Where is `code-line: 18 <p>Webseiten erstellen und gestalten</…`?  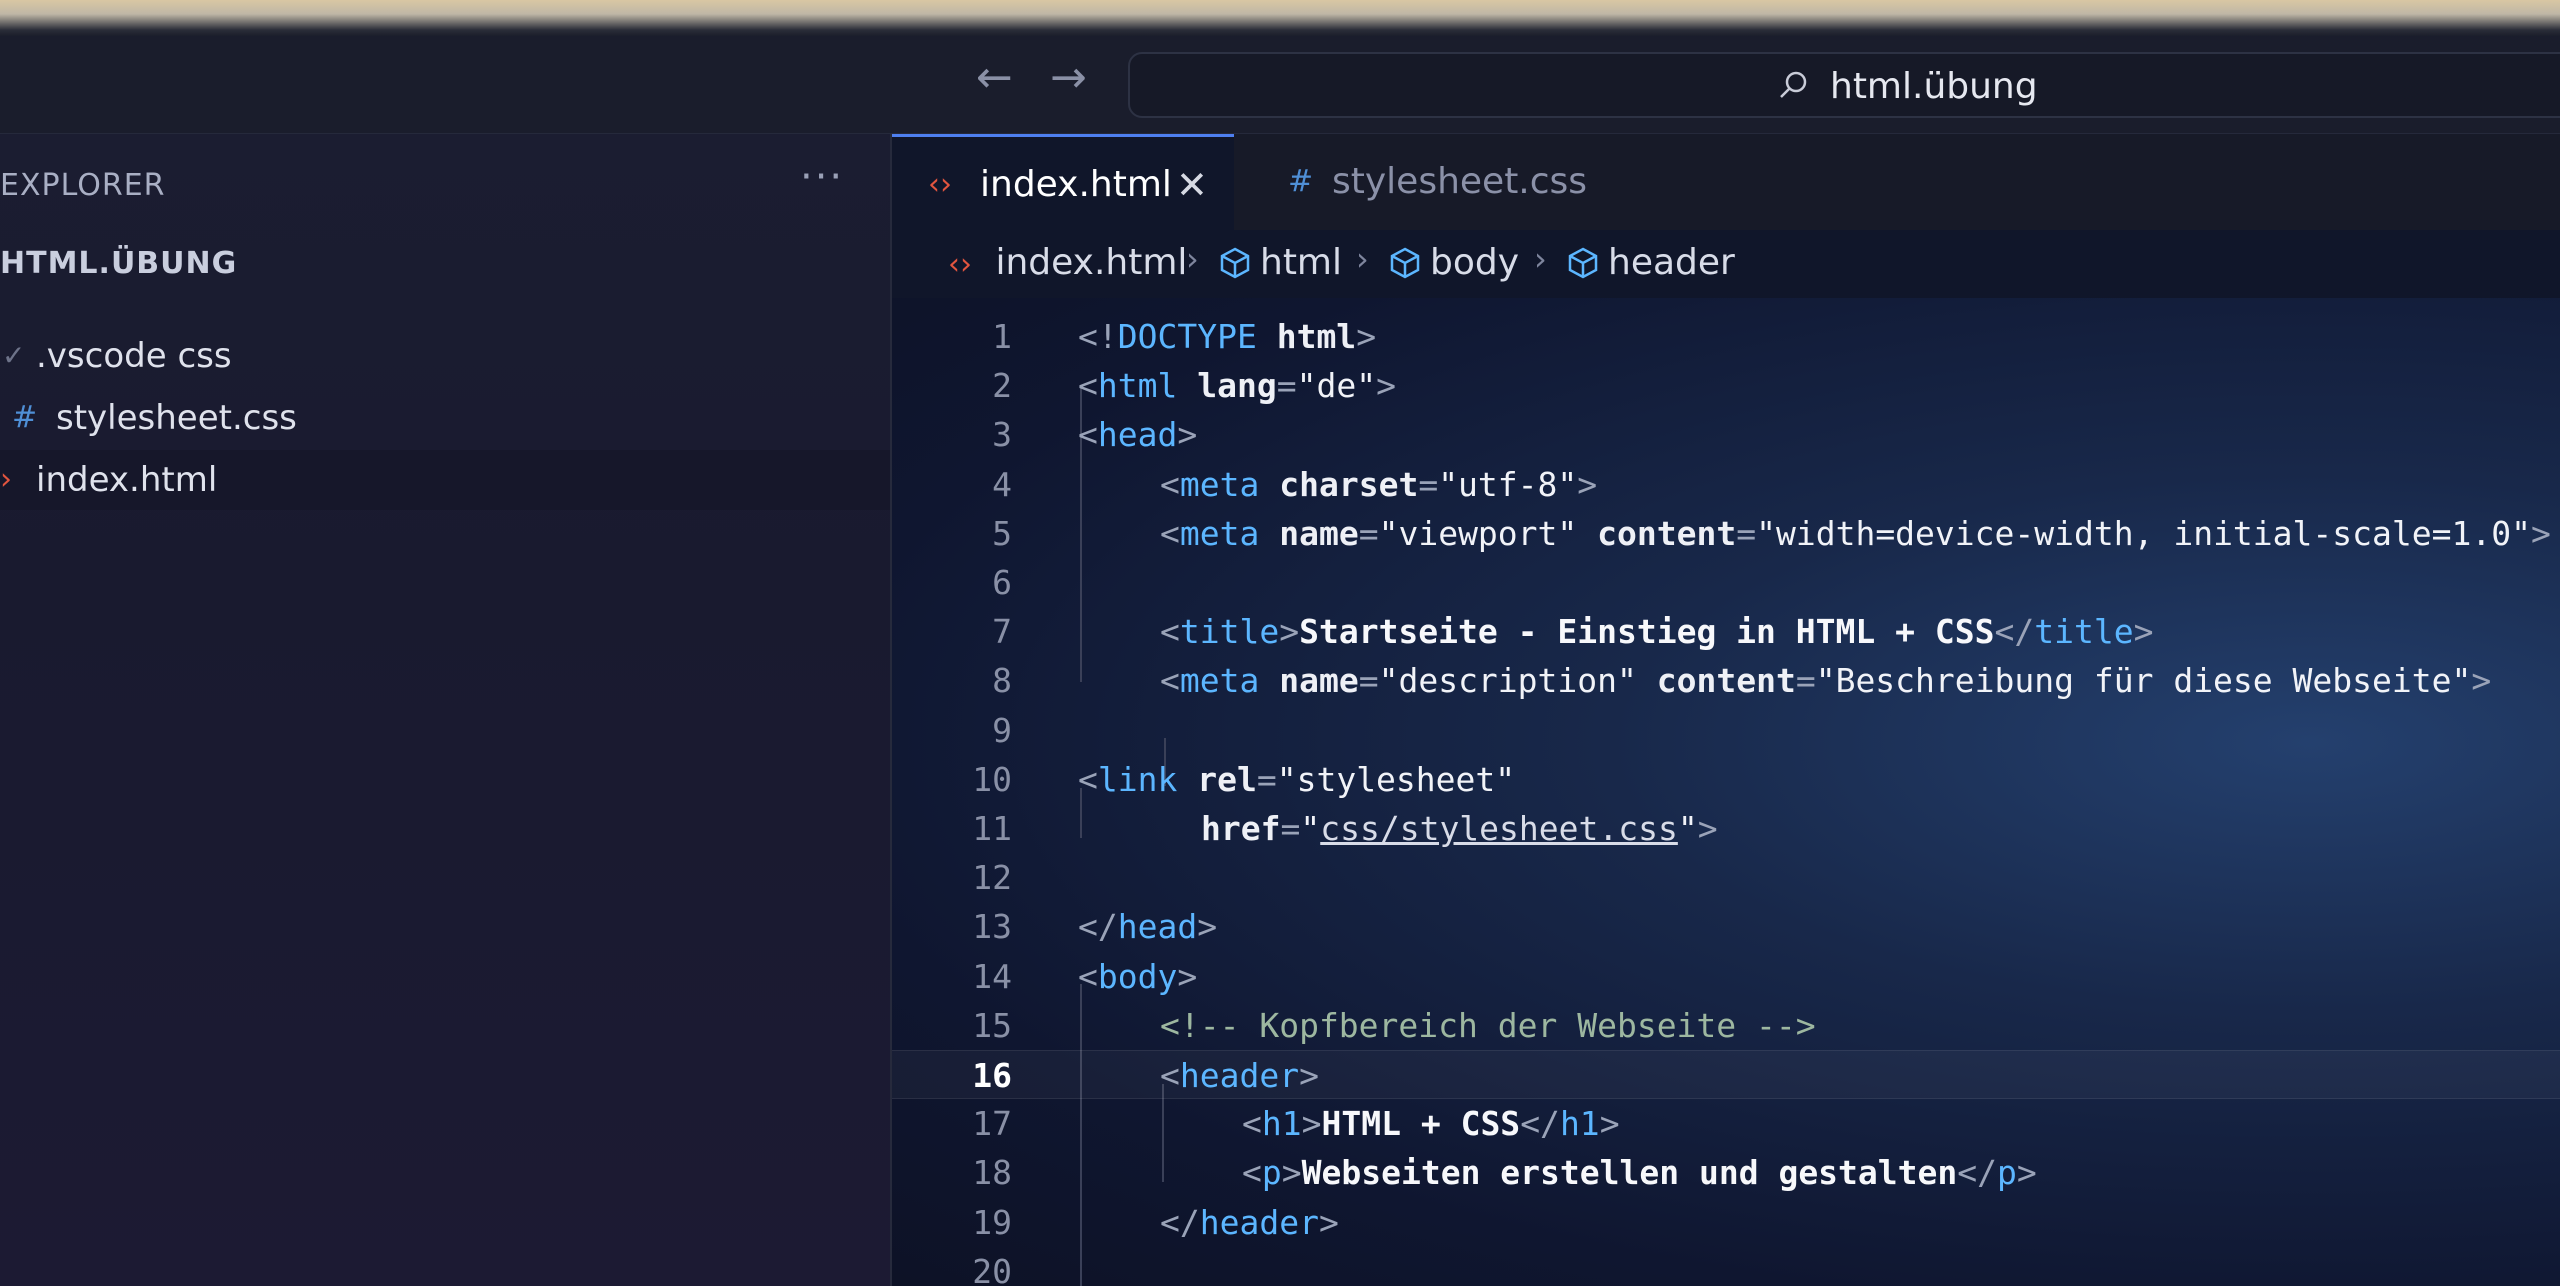
code-line: 18 <p>Webseiten erstellen und gestalten</… is located at coordinates (1726, 1172).